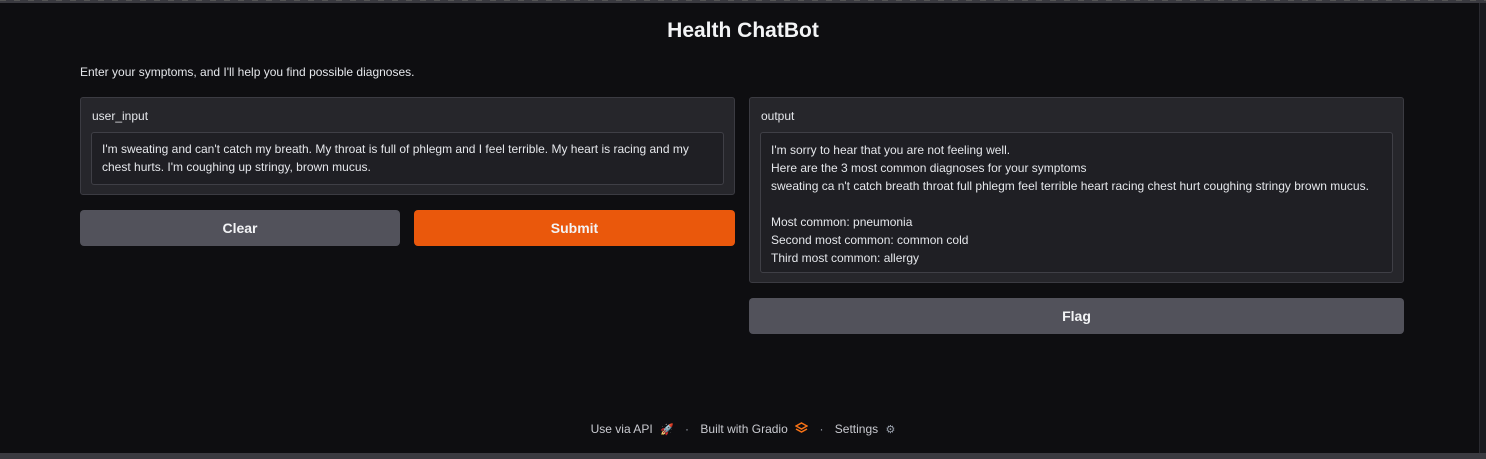  What do you see at coordinates (801, 429) in the screenshot?
I see `gradio-logo-icon` at bounding box center [801, 429].